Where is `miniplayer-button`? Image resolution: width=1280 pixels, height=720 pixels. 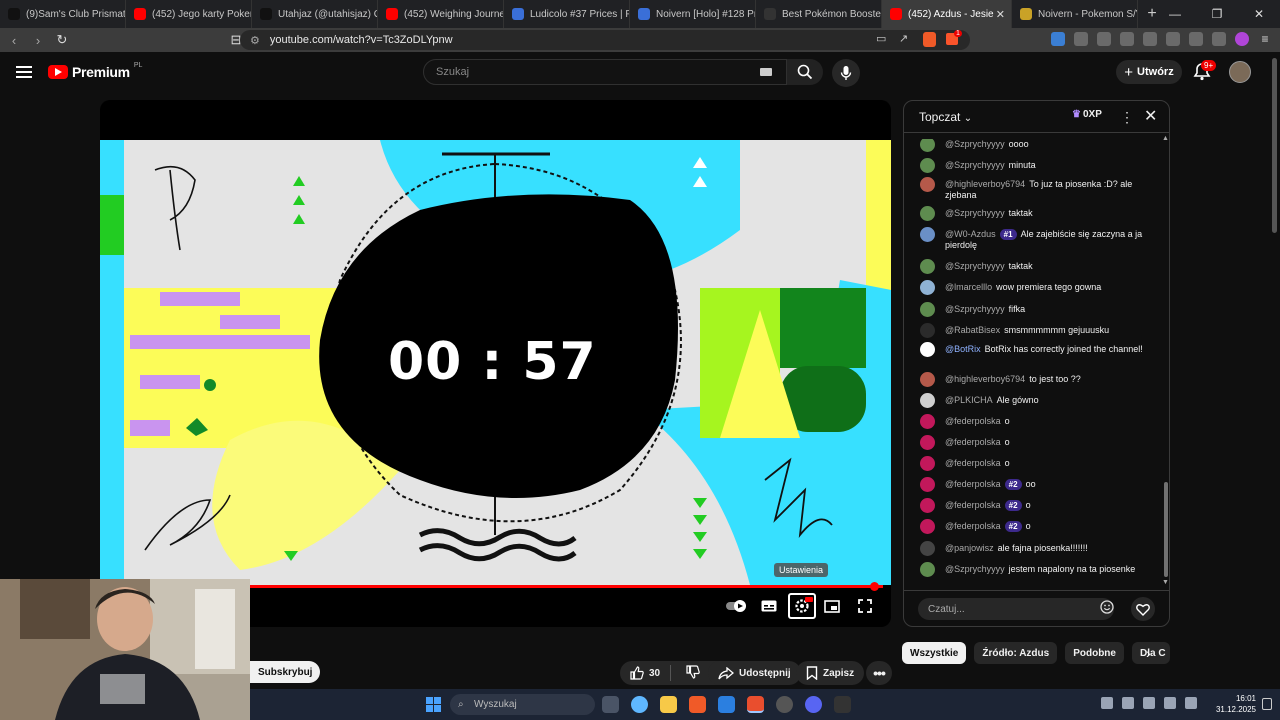 miniplayer-button is located at coordinates (832, 606).